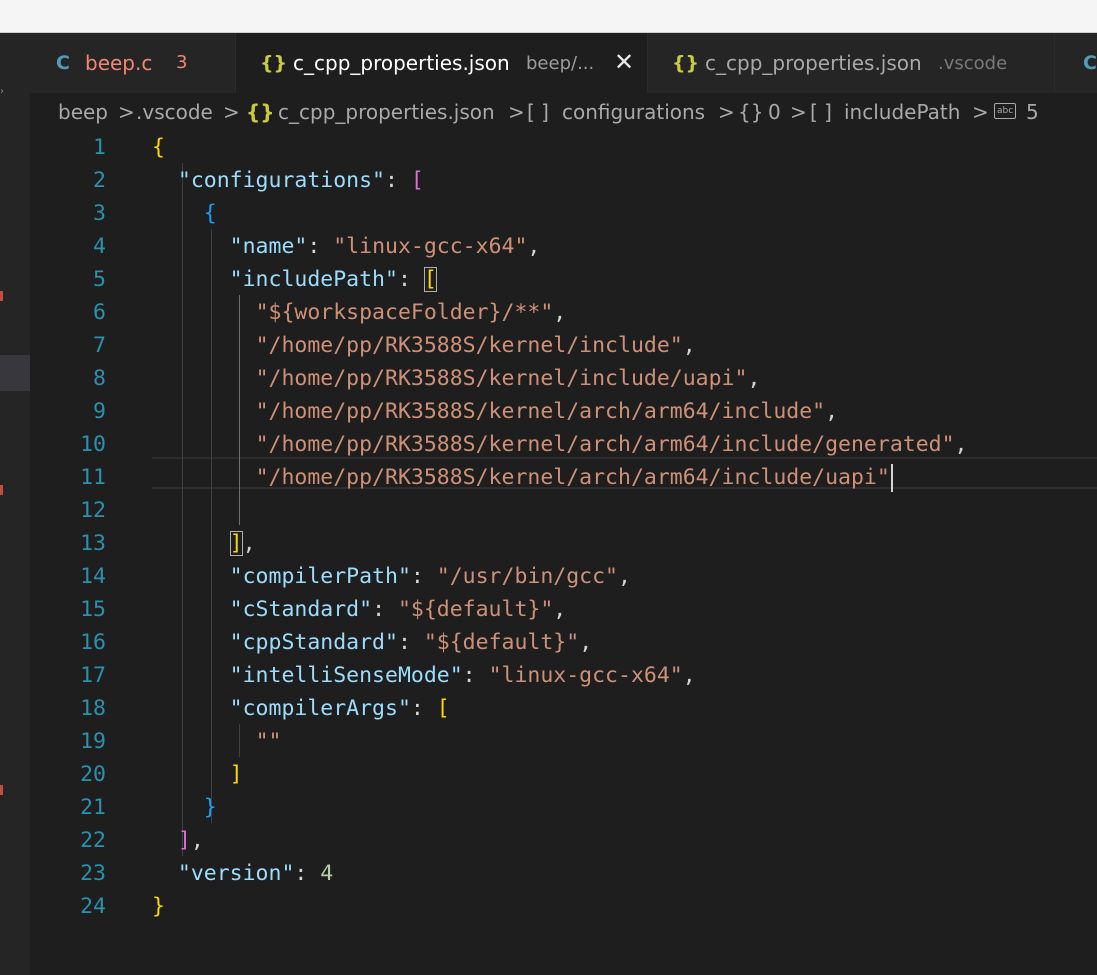 Image resolution: width=1097 pixels, height=975 pixels. I want to click on code-line: ], so click(236, 774).